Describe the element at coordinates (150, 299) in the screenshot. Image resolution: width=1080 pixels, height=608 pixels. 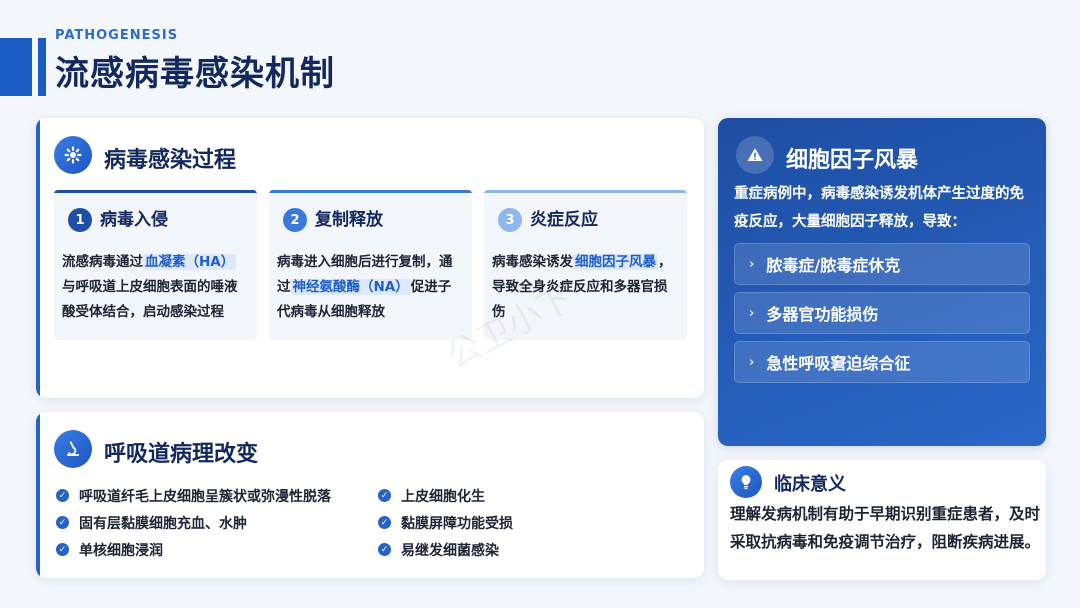
I see `step-text: 与呼吸道上皮细胞表面的唾液酸受体结合，启动感染过程` at that location.